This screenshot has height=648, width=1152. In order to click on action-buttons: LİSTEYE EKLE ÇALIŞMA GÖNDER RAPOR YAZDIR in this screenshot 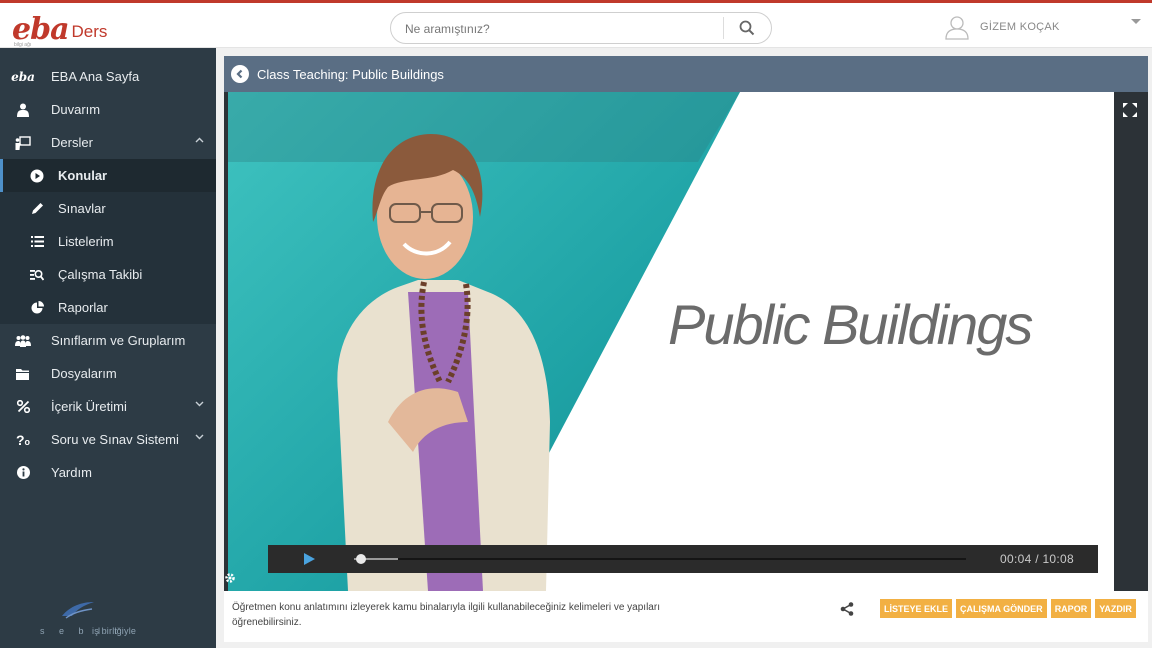, I will do `click(1008, 608)`.